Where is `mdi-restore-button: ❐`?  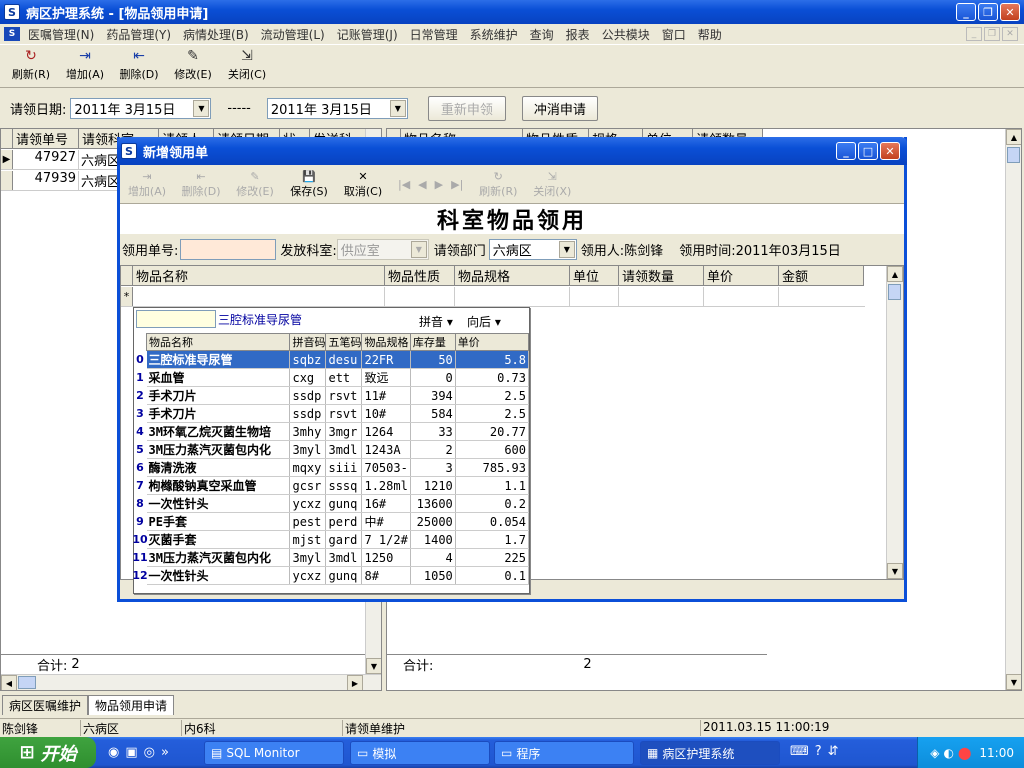
mdi-restore-button: ❐ is located at coordinates (992, 34).